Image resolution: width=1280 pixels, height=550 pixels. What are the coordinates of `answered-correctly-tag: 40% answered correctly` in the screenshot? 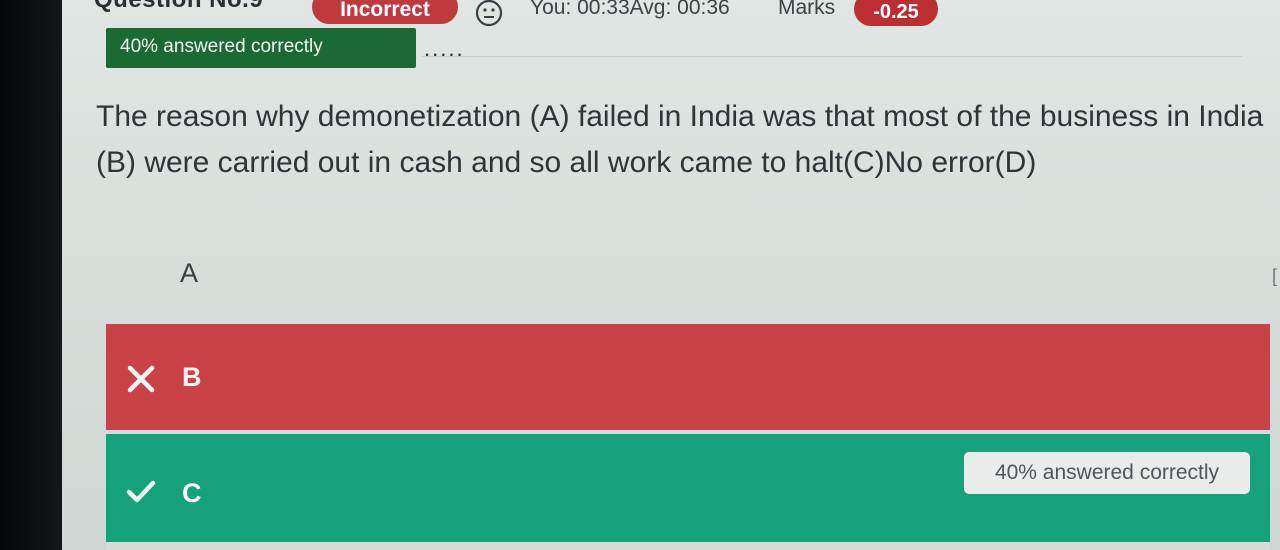 It's located at (261, 48).